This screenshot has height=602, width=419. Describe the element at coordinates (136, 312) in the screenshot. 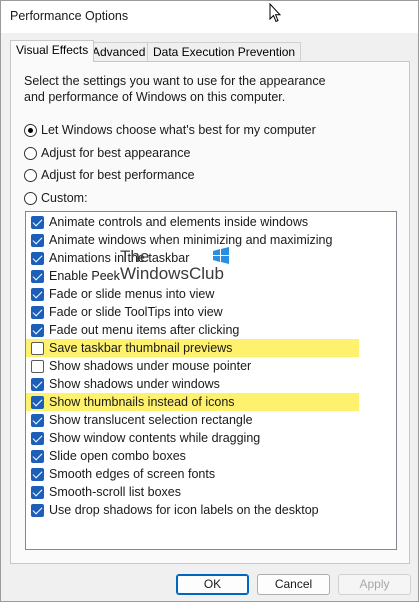

I see `effect-label: Fade or slide ToolTips into view` at that location.